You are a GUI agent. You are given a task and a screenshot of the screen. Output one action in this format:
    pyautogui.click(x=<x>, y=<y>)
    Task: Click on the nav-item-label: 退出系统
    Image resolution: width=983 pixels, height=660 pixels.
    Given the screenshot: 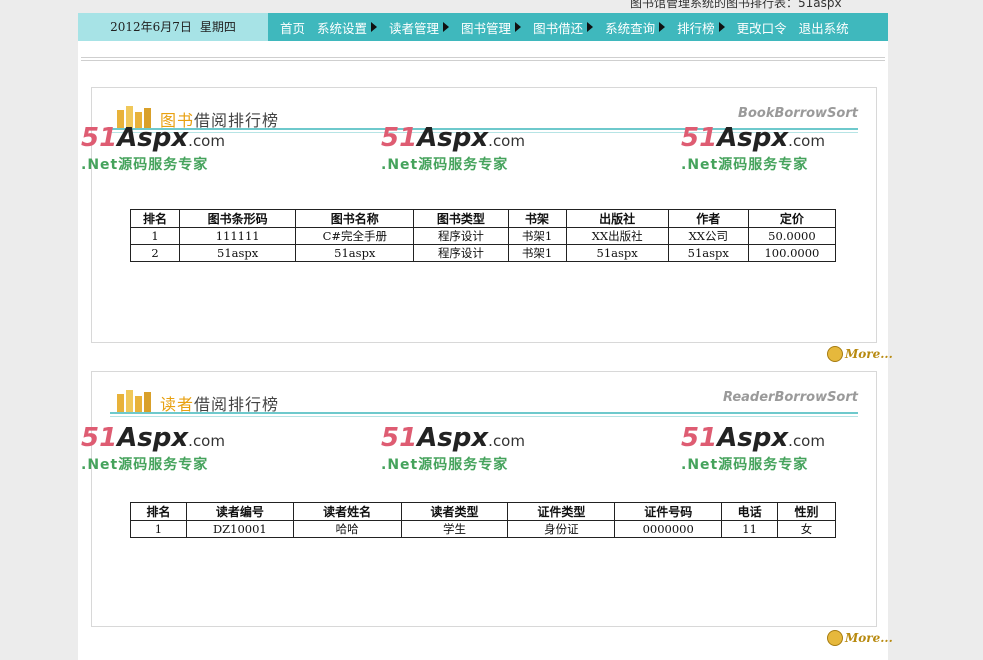 What is the action you would take?
    pyautogui.click(x=823, y=28)
    